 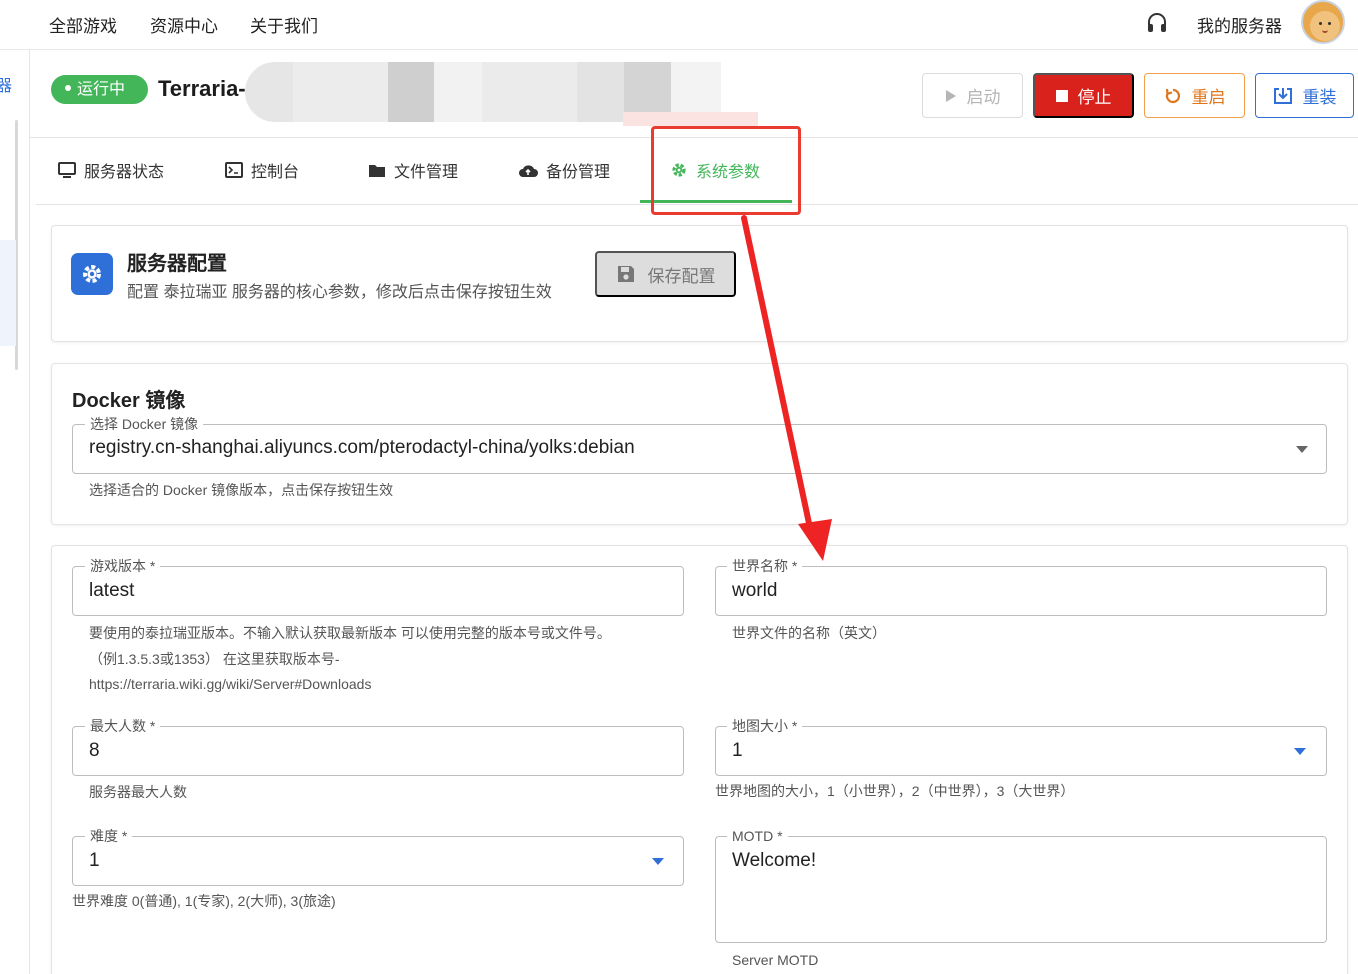 What do you see at coordinates (1325, 26) in the screenshot?
I see `avatar-face` at bounding box center [1325, 26].